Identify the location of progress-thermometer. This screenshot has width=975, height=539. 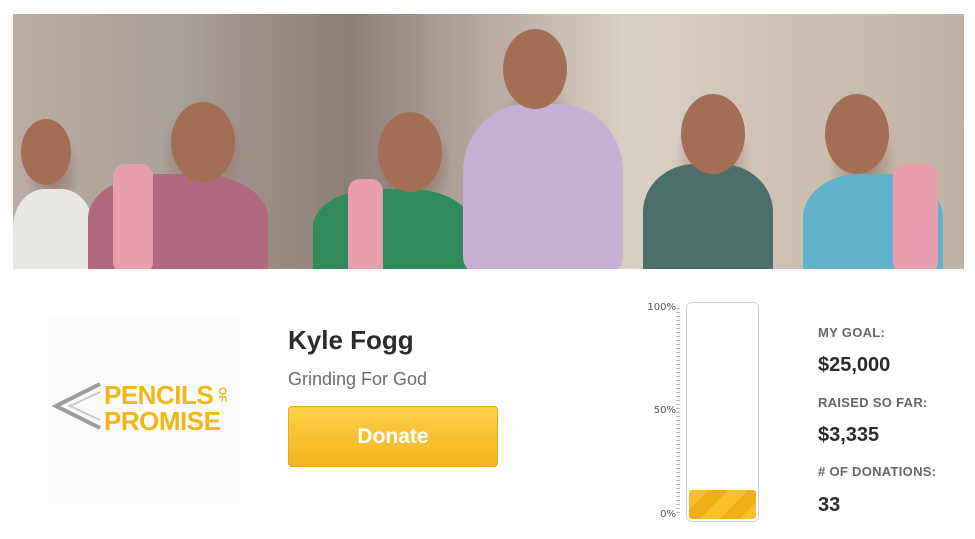
(722, 412).